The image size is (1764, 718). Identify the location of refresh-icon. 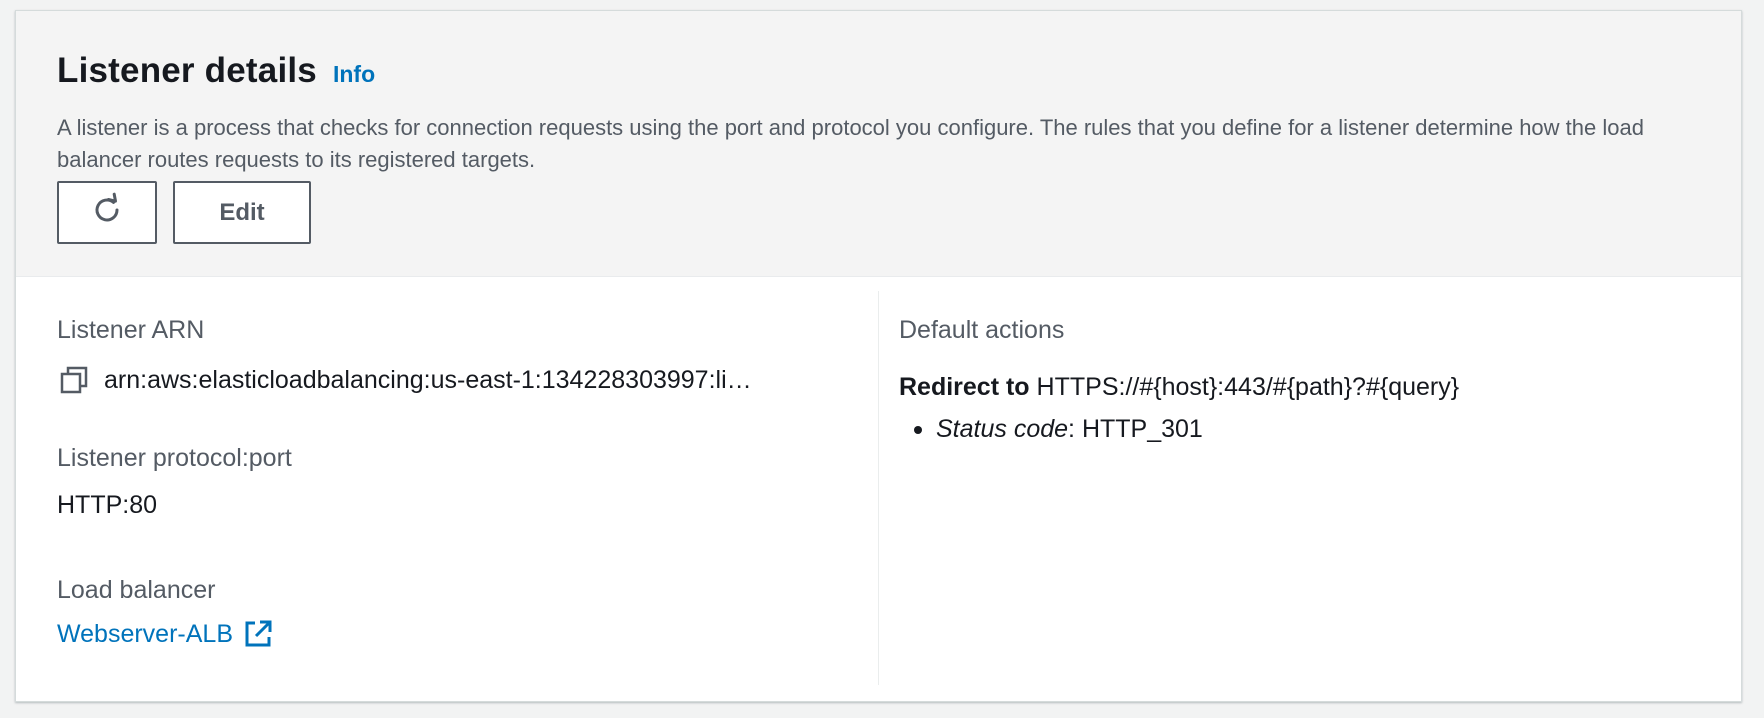
(107, 212).